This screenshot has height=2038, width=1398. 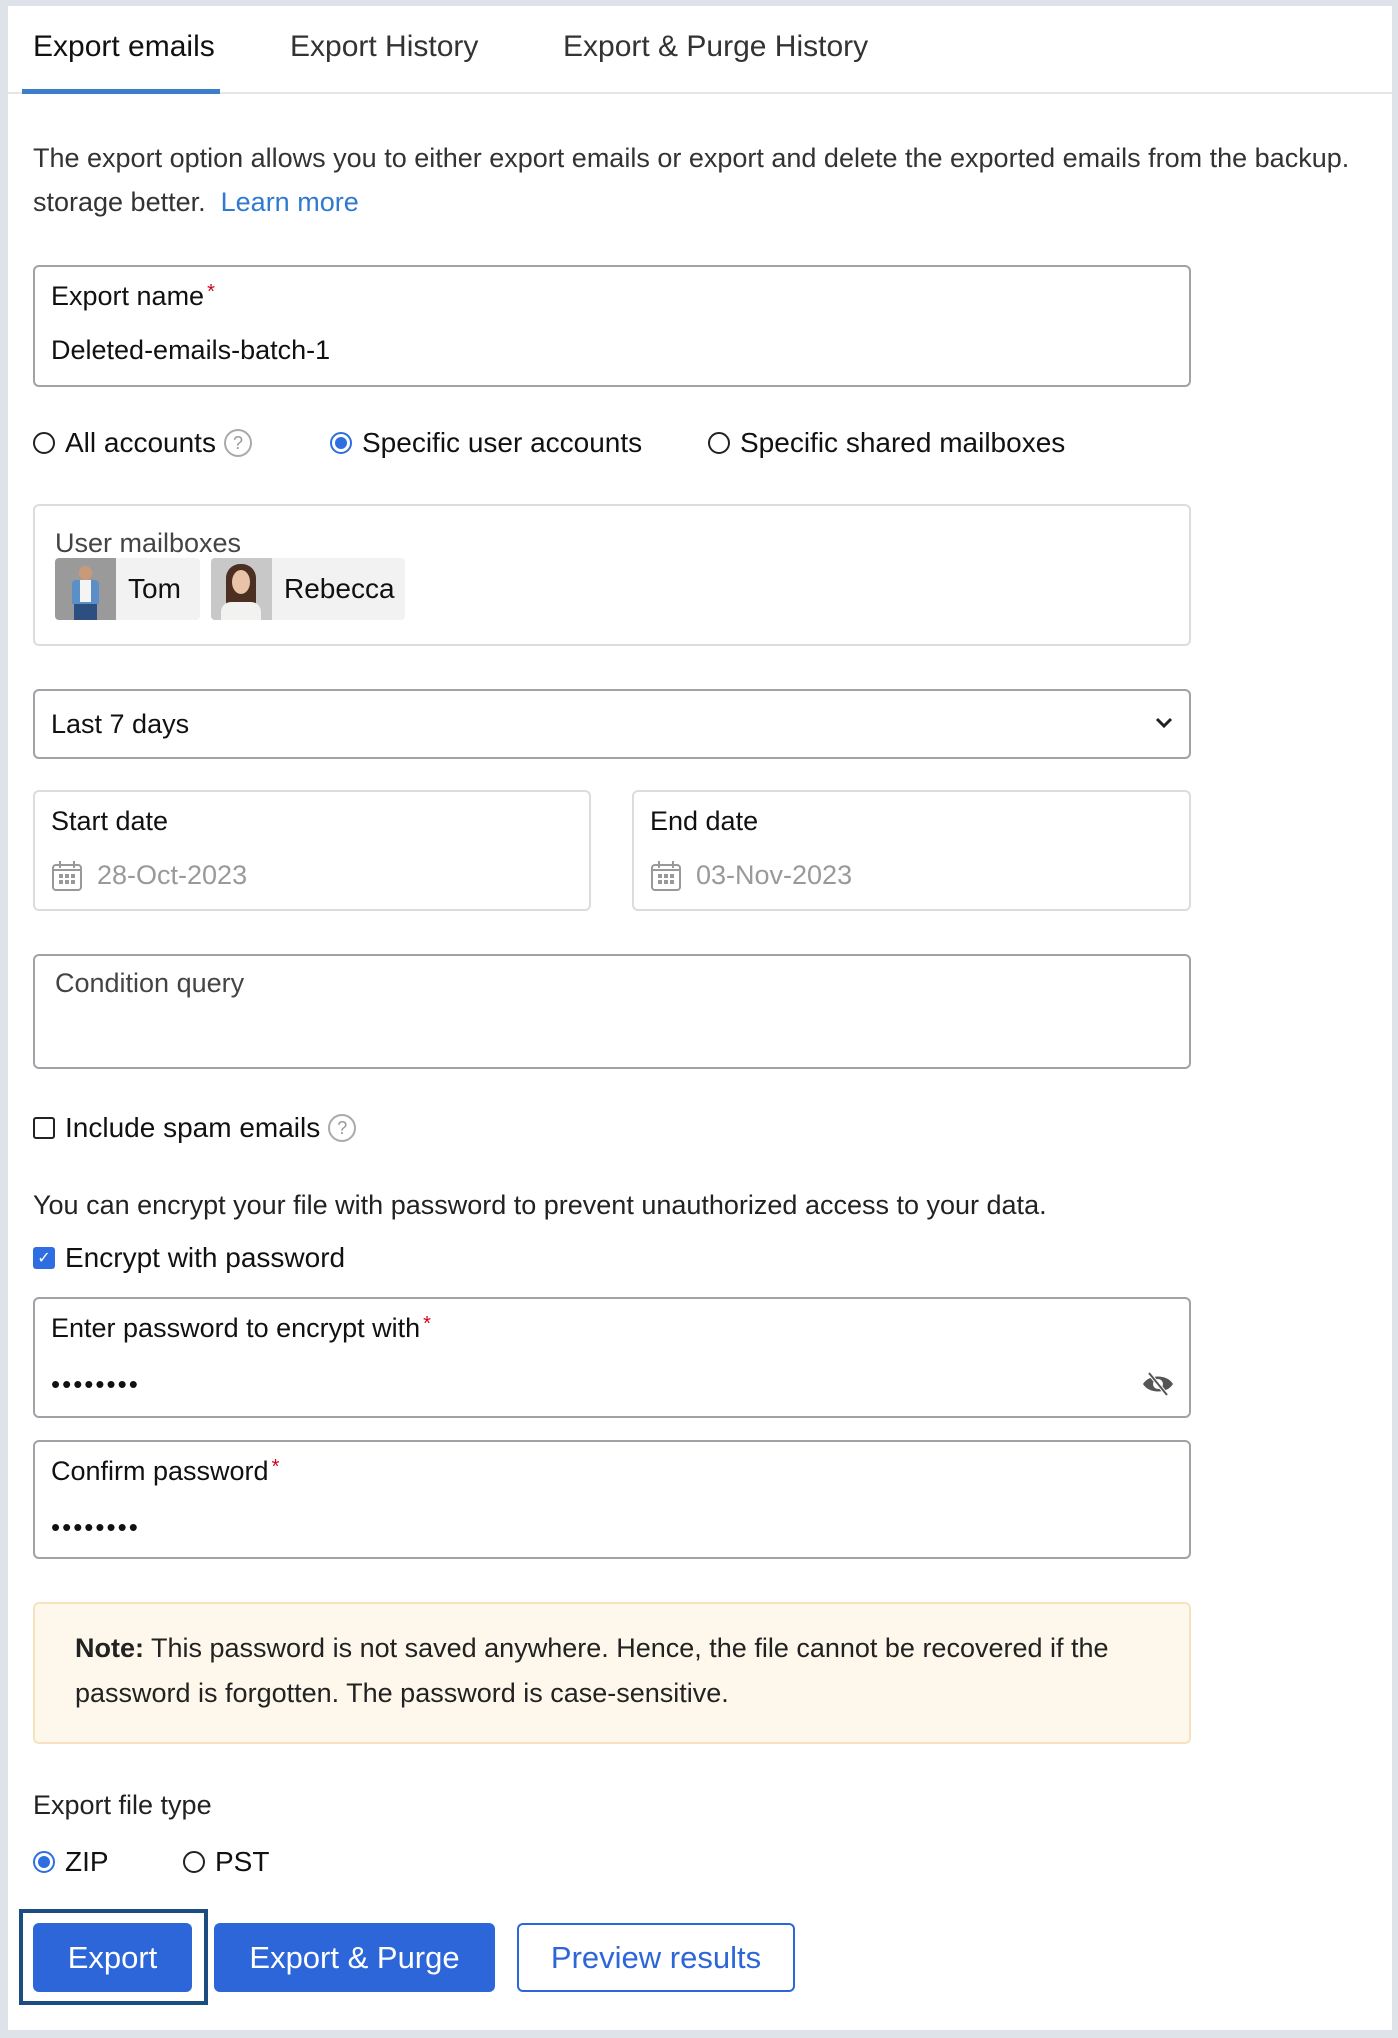 I want to click on start-date-field: Start date 28-Oct-2023, so click(x=312, y=850).